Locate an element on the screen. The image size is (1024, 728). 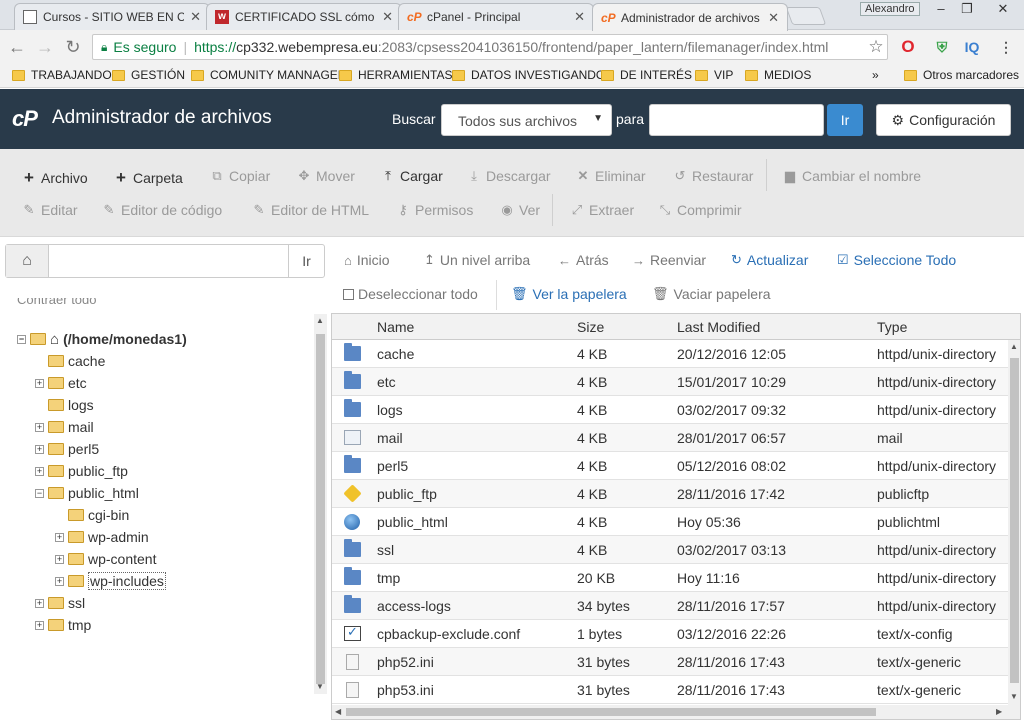
table-row: public_html 4 KB Hoy 05:36 publichtml is located at coordinates (670, 522).